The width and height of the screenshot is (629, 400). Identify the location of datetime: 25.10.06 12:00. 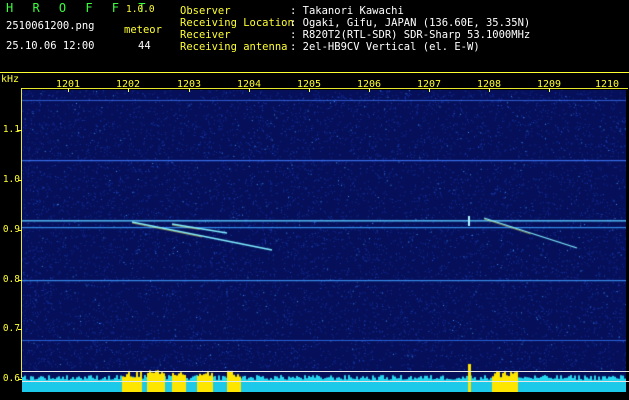
(50, 46).